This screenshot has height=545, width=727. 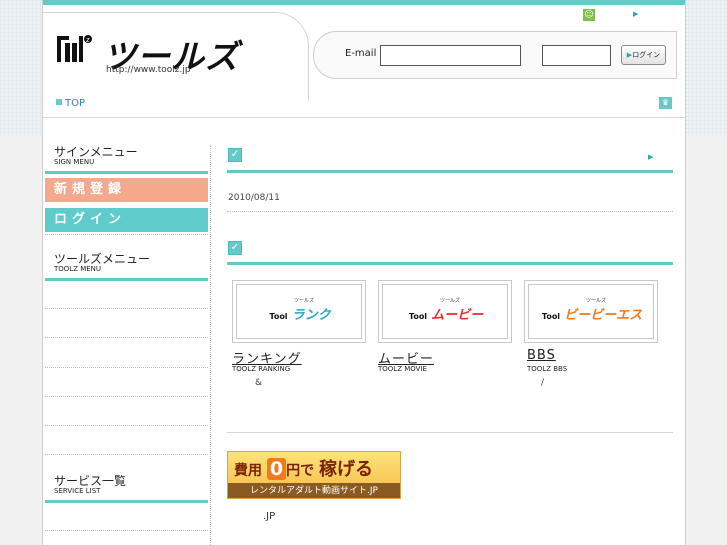 I want to click on email-field, so click(x=450, y=55).